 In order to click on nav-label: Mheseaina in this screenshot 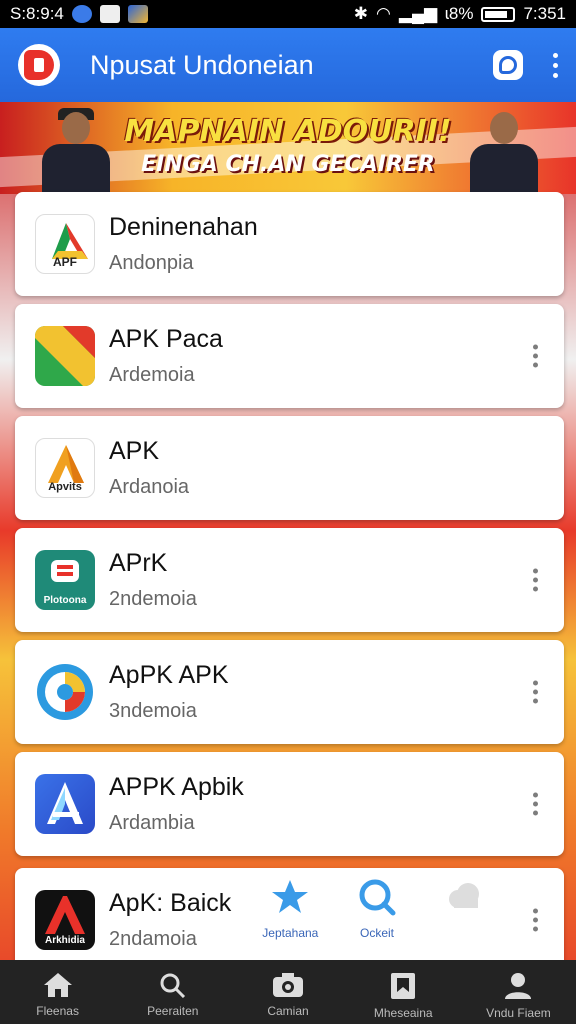, I will do `click(403, 1013)`.